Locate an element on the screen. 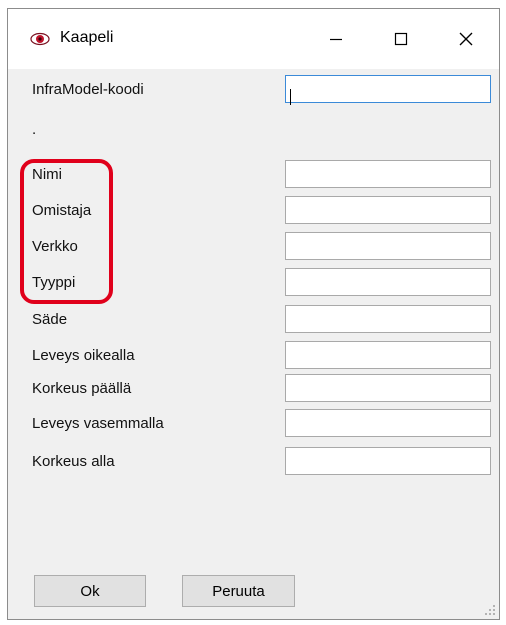 Image resolution: width=506 pixels, height=625 pixels. owner-input is located at coordinates (388, 210).